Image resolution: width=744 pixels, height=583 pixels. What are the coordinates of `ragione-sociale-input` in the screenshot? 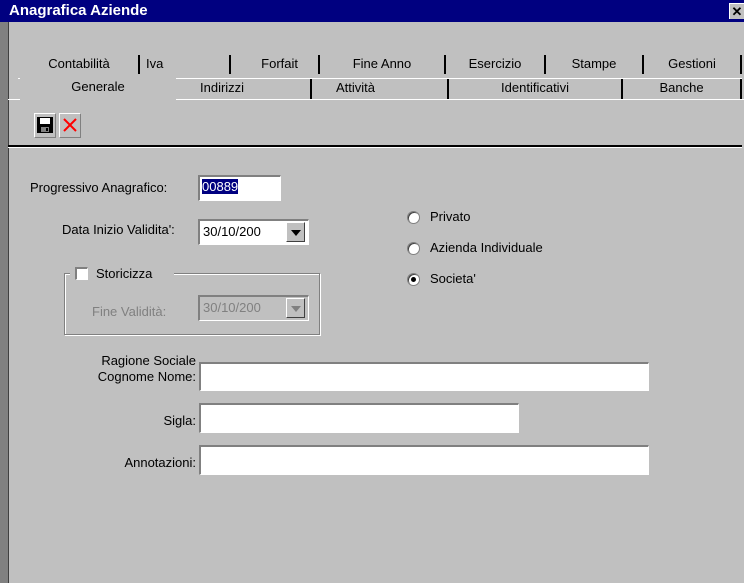 It's located at (424, 376).